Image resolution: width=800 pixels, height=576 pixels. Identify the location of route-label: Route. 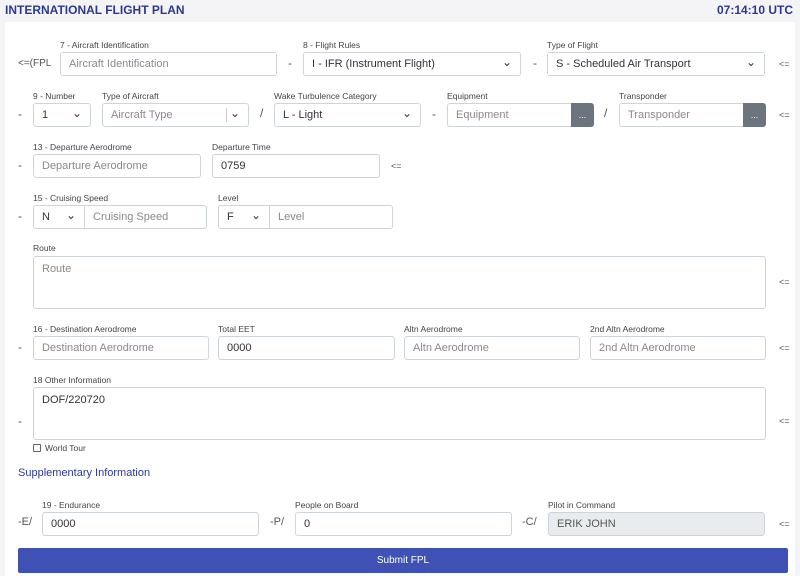
(44, 248).